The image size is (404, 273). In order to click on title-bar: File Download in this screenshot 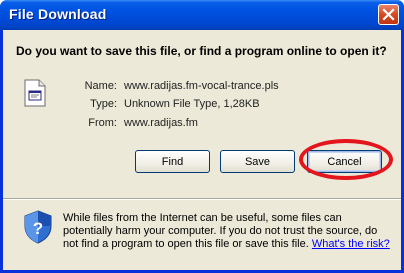, I will do `click(202, 15)`.